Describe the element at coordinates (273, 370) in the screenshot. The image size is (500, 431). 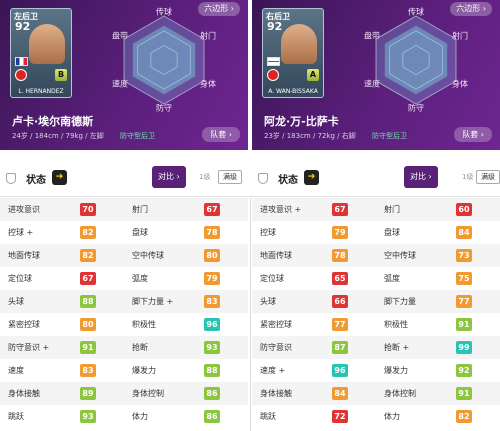
I see `stat-label: 速度 +` at that location.